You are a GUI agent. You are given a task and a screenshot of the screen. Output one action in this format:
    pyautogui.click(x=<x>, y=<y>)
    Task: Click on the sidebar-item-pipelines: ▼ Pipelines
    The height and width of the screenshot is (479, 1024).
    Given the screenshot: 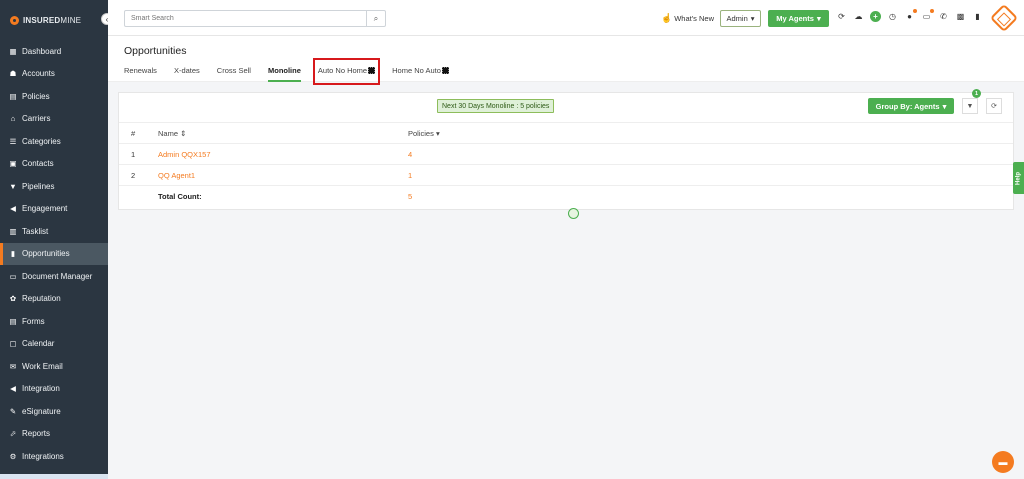 What is the action you would take?
    pyautogui.click(x=54, y=186)
    